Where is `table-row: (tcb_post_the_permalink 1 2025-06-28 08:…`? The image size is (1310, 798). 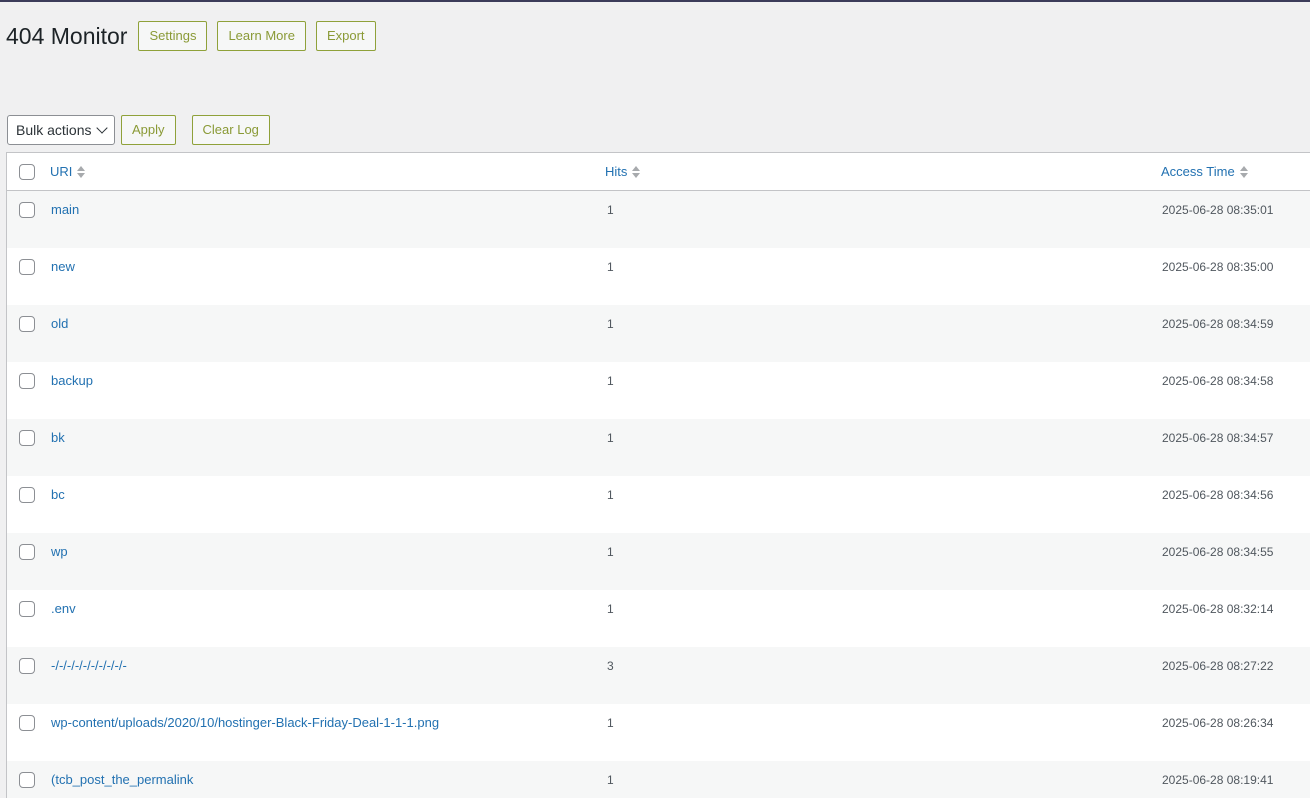
table-row: (tcb_post_the_permalink 1 2025-06-28 08:… is located at coordinates (658, 779).